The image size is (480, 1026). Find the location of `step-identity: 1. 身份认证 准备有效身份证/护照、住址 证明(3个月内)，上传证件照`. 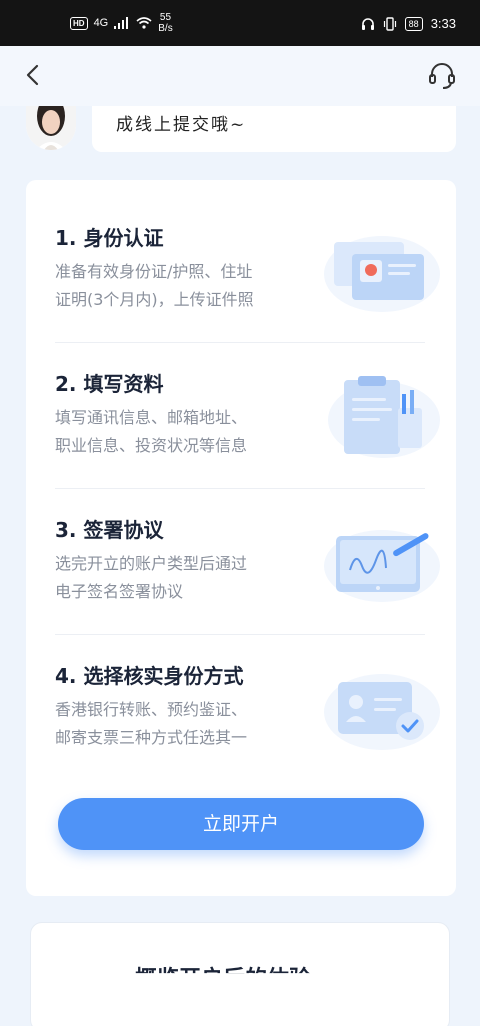

step-identity: 1. 身份认证 准备有效身份证/护照、住址 证明(3个月内)，上传证件照 is located at coordinates (241, 252).